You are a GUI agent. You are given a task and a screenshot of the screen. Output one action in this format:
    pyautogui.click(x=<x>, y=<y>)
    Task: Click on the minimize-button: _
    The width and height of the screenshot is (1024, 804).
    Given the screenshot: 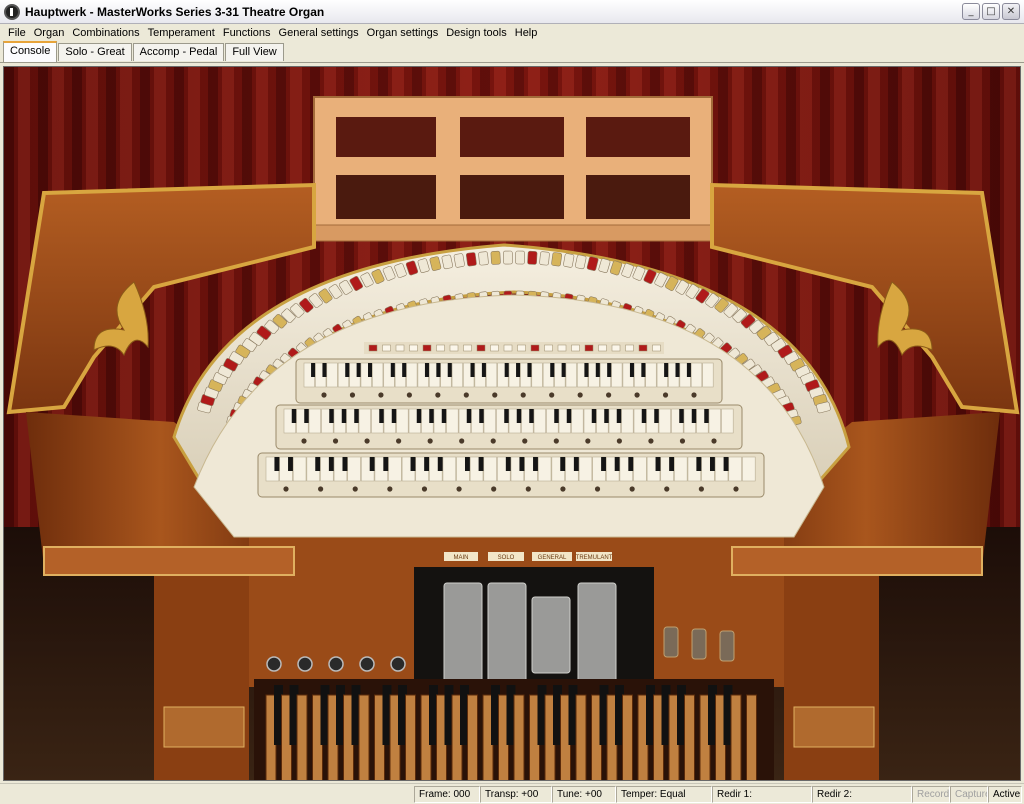 What is the action you would take?
    pyautogui.click(x=971, y=11)
    